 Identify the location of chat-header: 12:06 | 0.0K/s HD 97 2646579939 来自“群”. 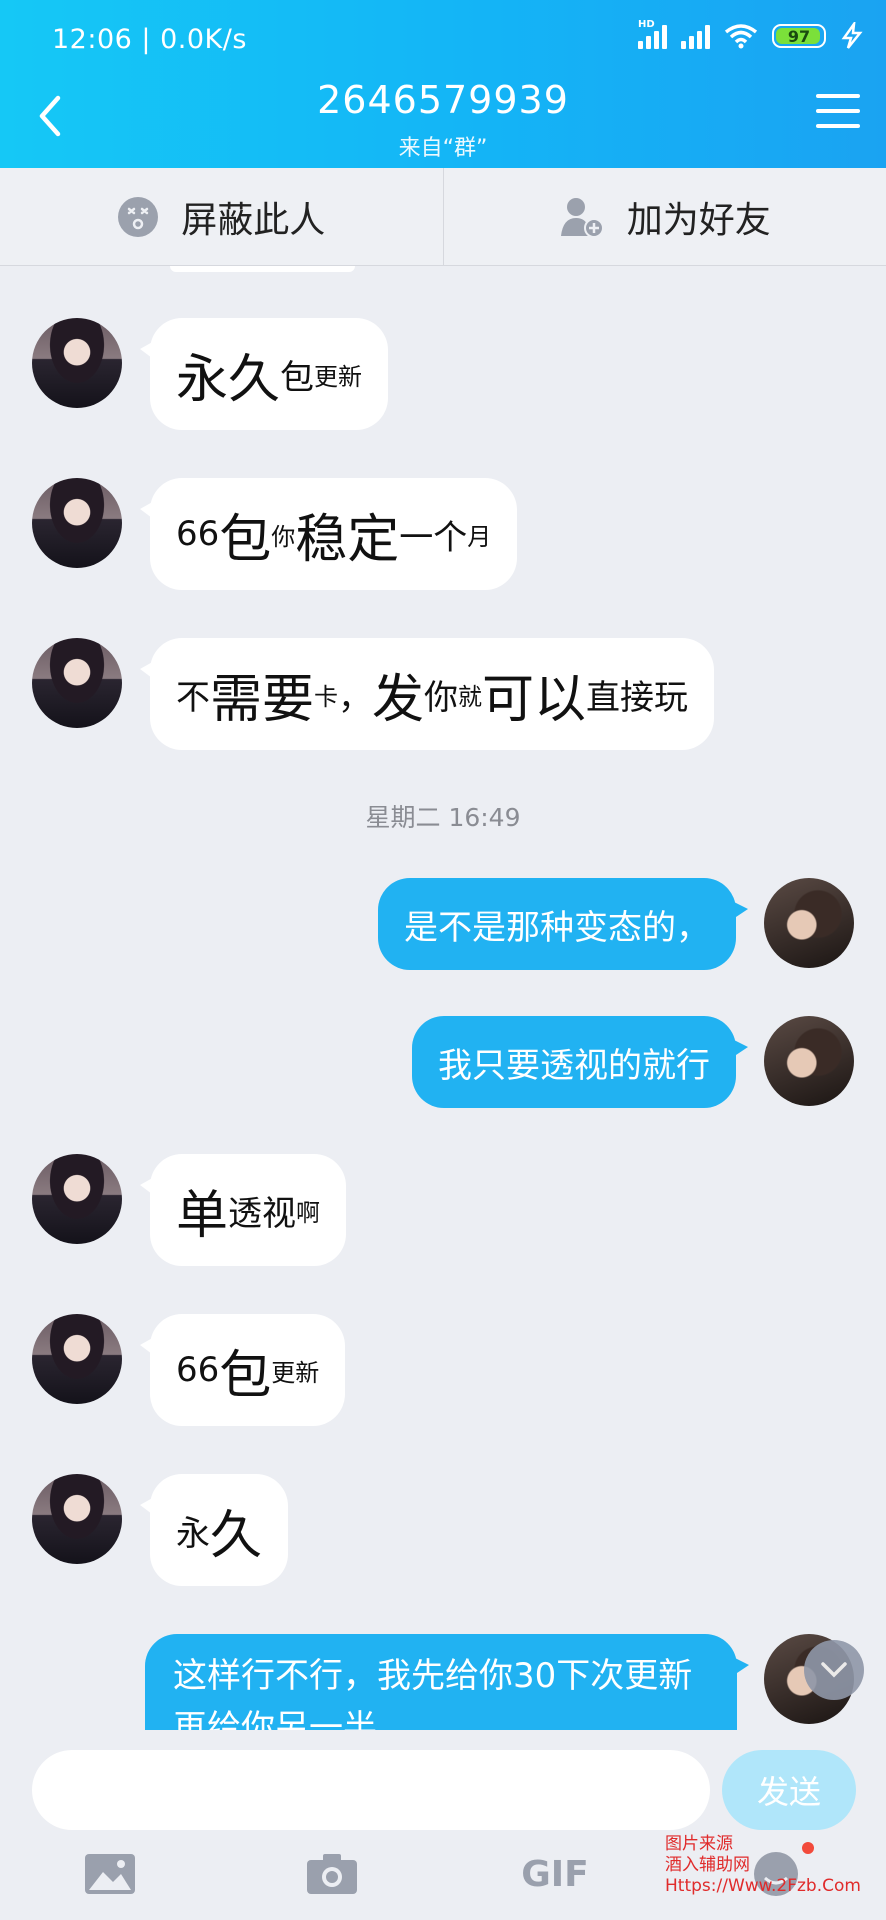
(443, 84).